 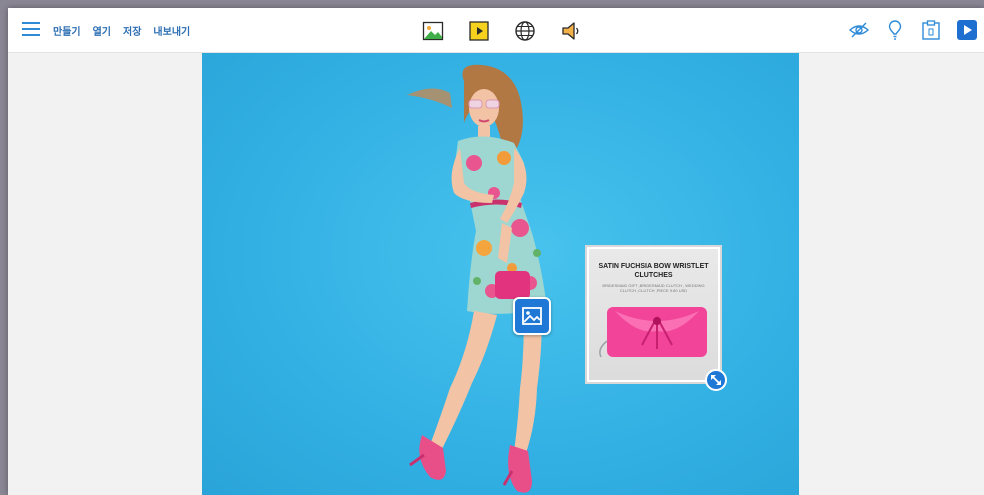 I want to click on top-toolbar: 만들기 열기 저장 내보내기, so click(x=496, y=30).